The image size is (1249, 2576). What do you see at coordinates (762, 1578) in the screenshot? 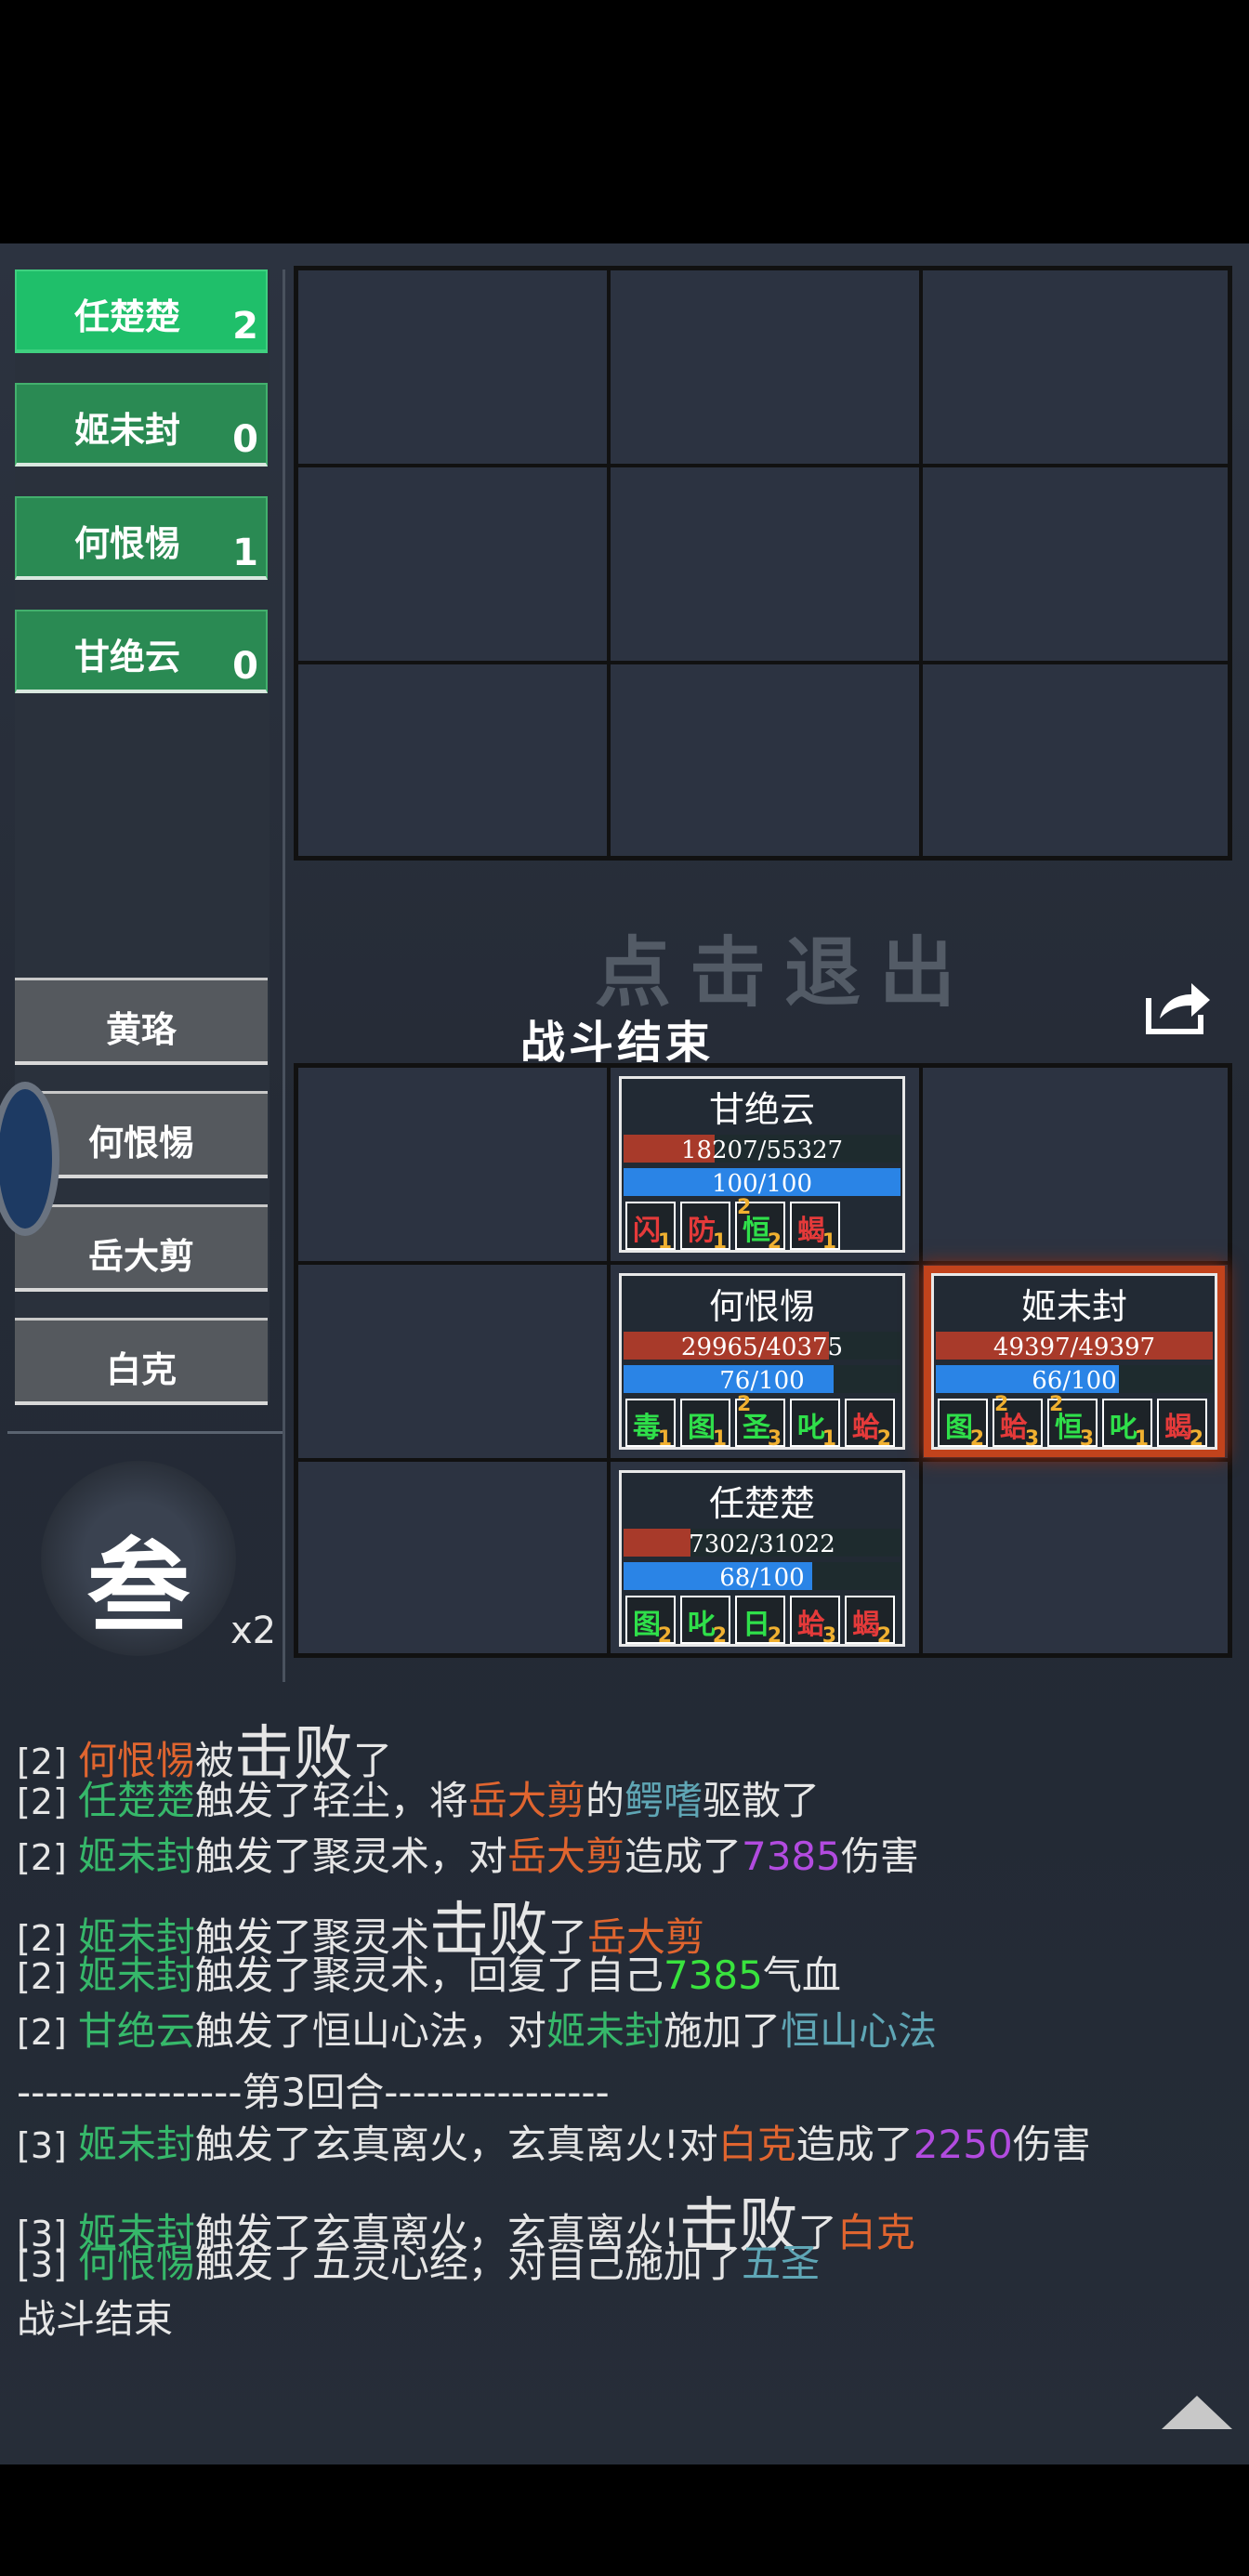
I see `mp-bar-text: 68/100` at bounding box center [762, 1578].